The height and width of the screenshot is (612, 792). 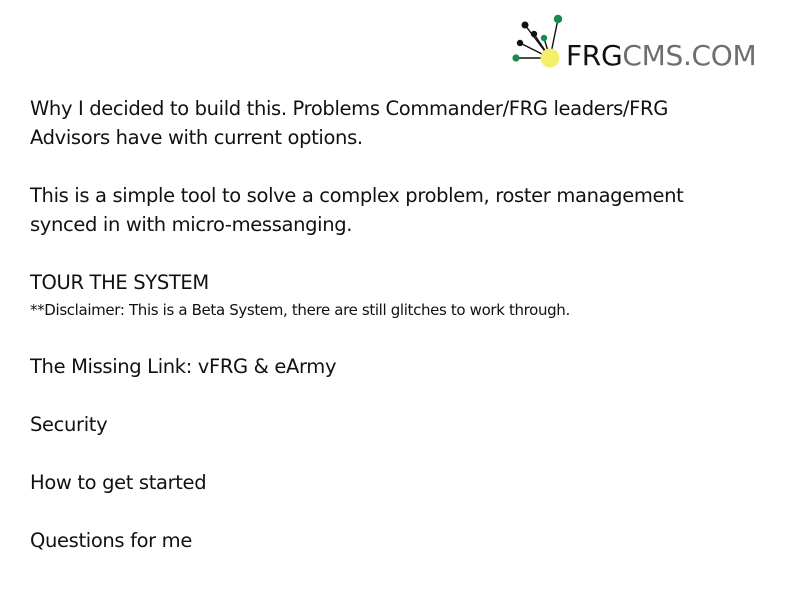 I want to click on get-started-heading: How to get started, so click(x=118, y=482).